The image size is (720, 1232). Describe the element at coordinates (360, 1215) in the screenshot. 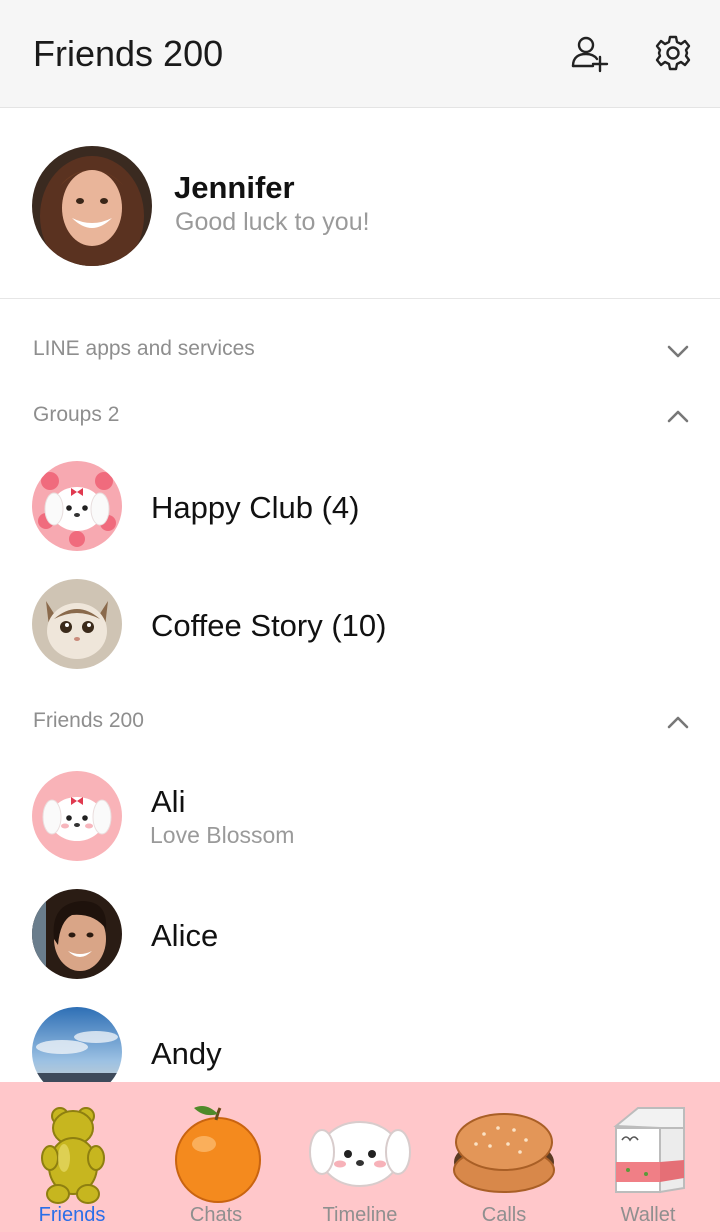

I see `tab-label: Timeline` at that location.